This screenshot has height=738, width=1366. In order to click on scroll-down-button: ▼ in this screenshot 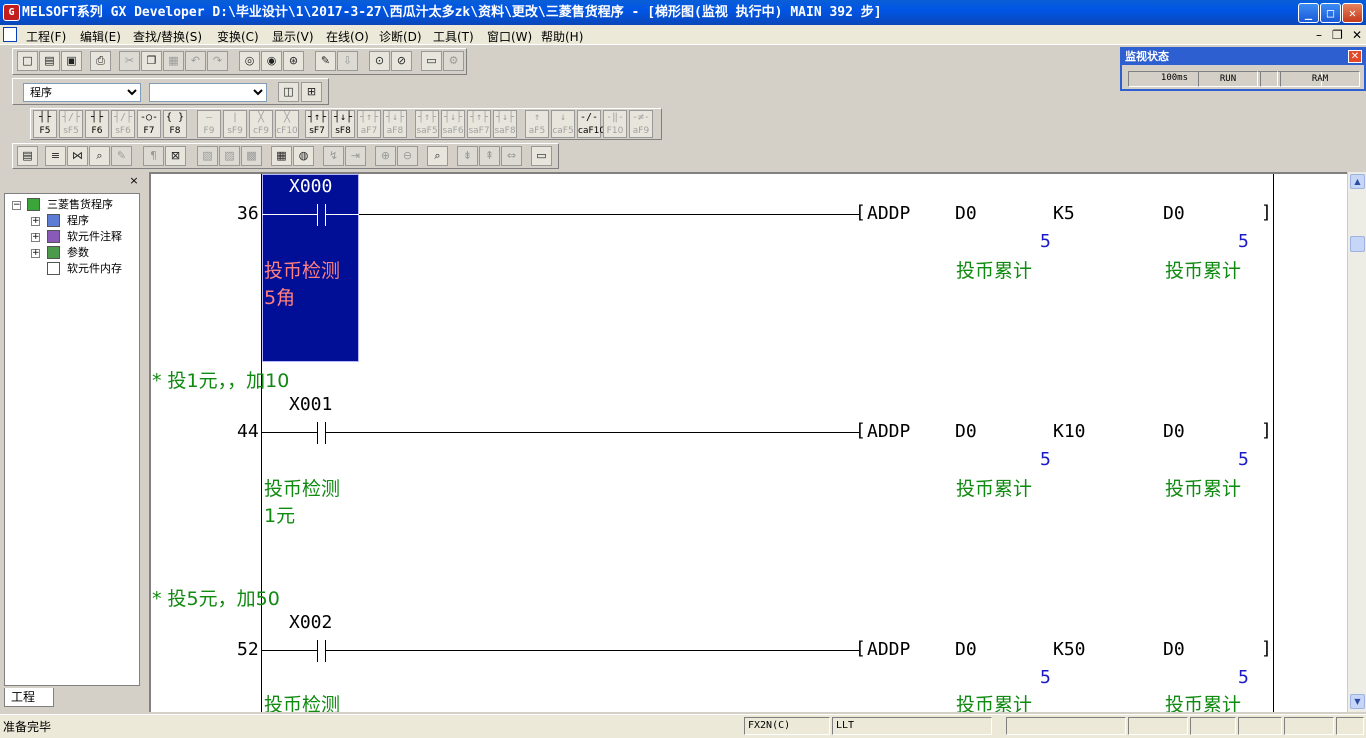, I will do `click(1357, 701)`.